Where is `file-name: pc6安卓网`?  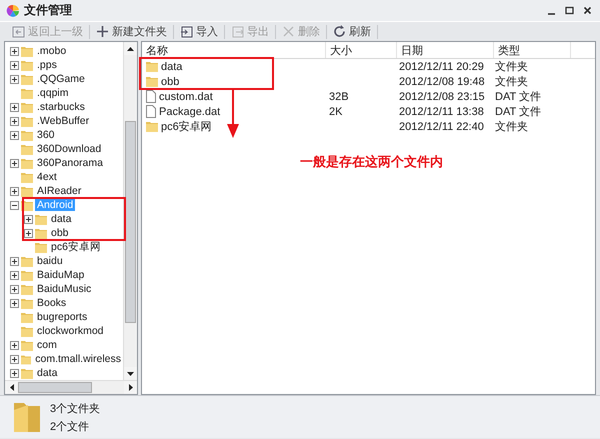
file-name: pc6安卓网 is located at coordinates (186, 126).